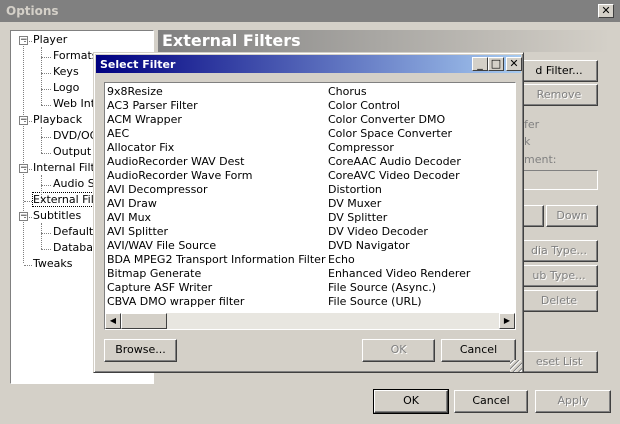 Image resolution: width=620 pixels, height=424 pixels. I want to click on dialog-minimize-button: _, so click(480, 64).